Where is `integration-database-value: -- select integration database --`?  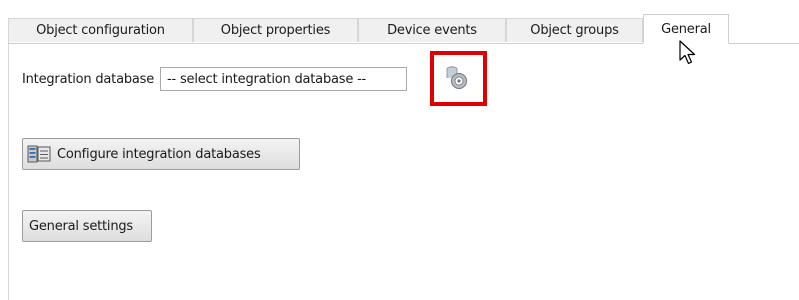
integration-database-value: -- select integration database -- is located at coordinates (267, 79).